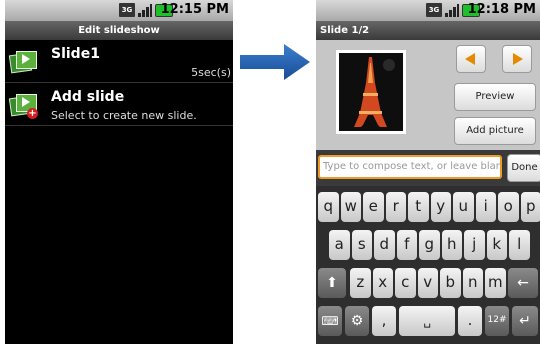  What do you see at coordinates (88, 97) in the screenshot?
I see `add-slide-title: Add slide` at bounding box center [88, 97].